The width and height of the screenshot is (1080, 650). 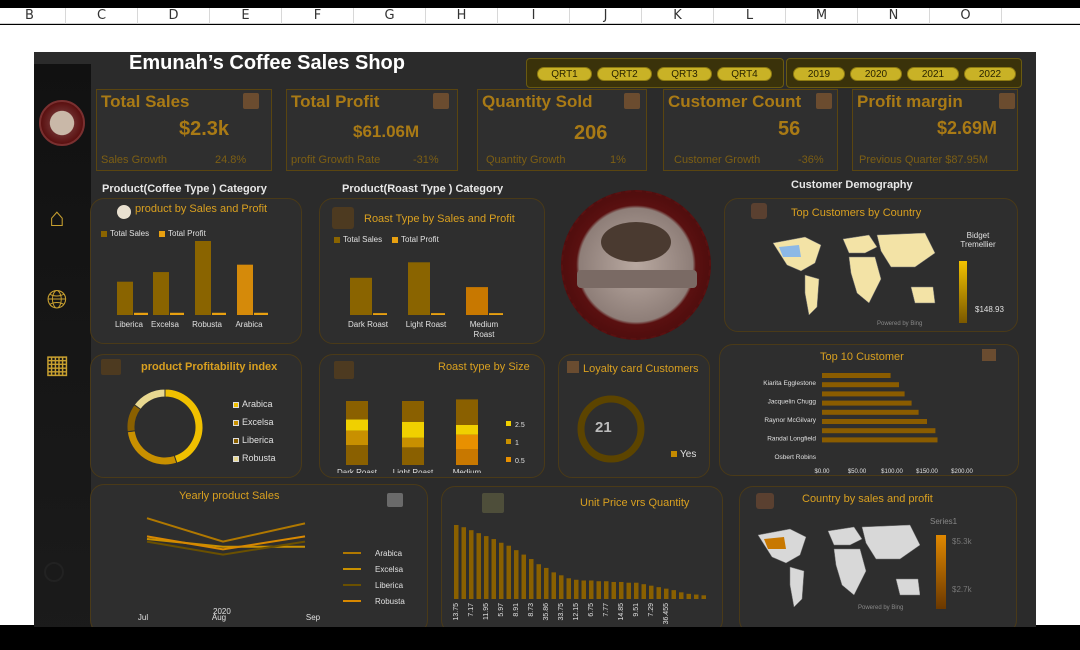 I want to click on kpi-sub-label: Quantity Growth, so click(x=526, y=160).